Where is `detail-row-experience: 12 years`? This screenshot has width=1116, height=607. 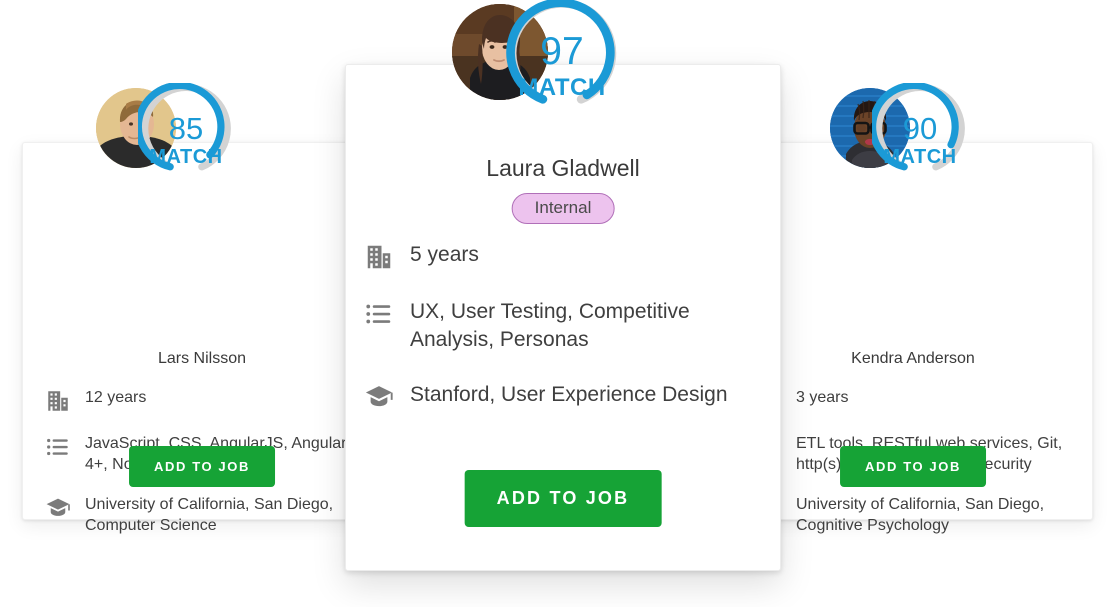
detail-row-experience: 12 years is located at coordinates (195, 400).